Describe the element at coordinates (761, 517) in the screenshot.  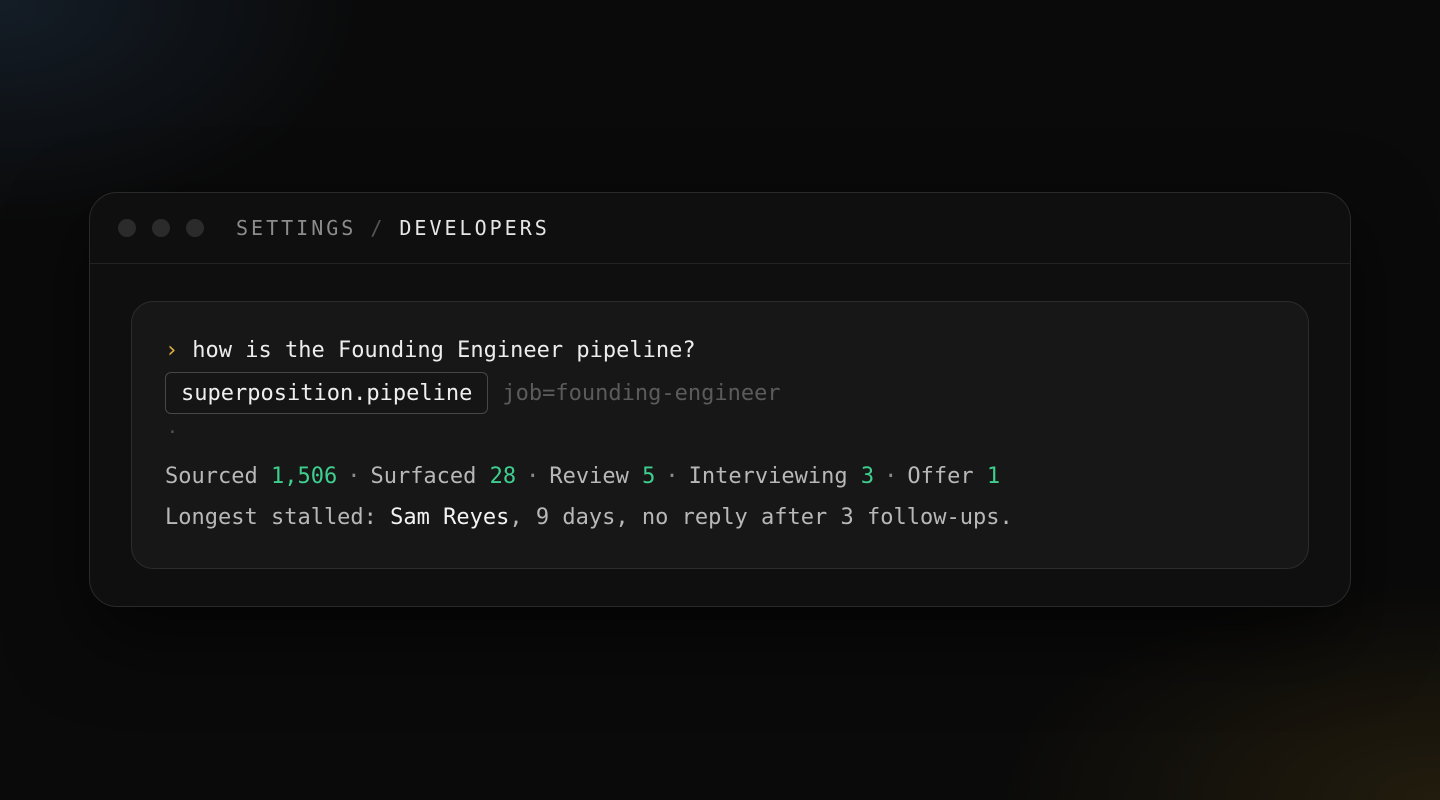
I see `stalled-detail: , 9 days, no reply after 3 follow-ups.` at that location.